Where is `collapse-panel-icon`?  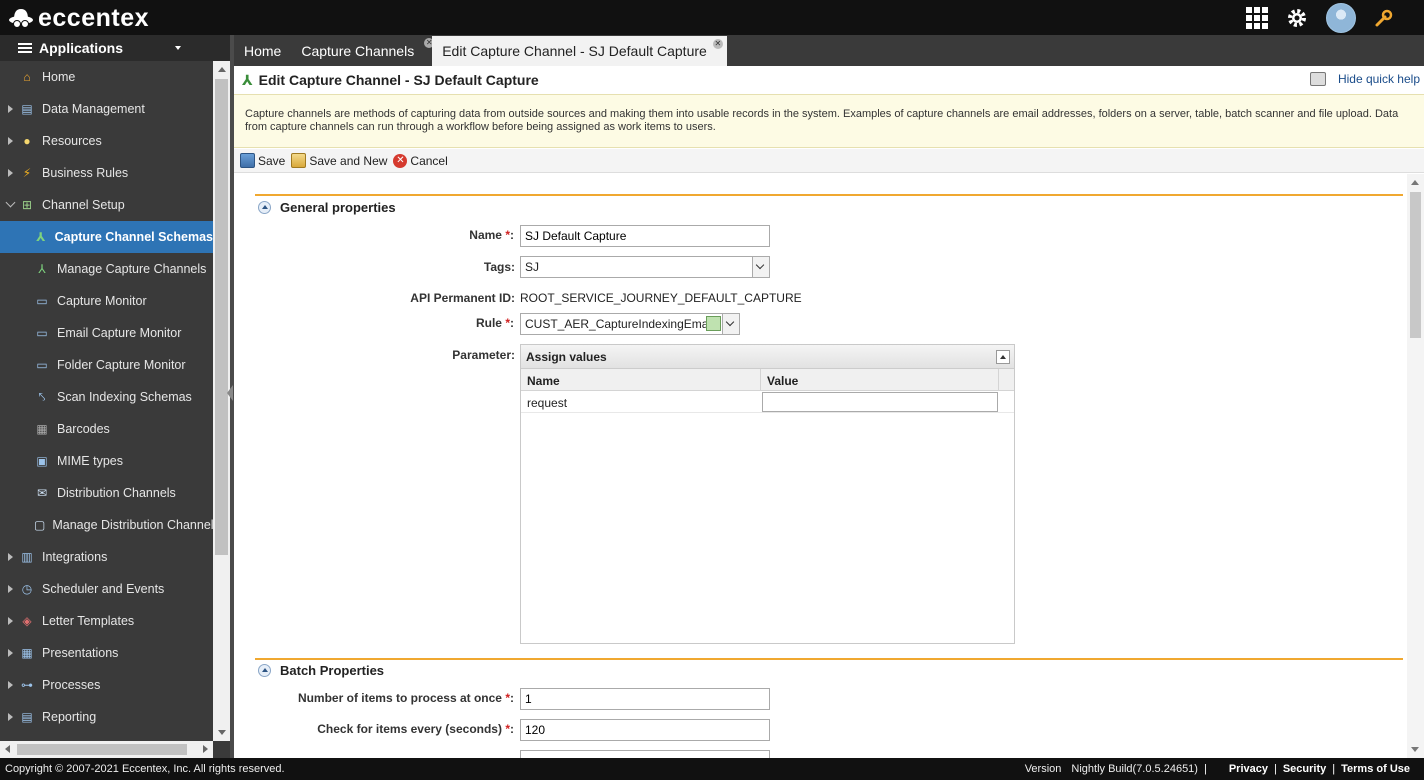 collapse-panel-icon is located at coordinates (1003, 357).